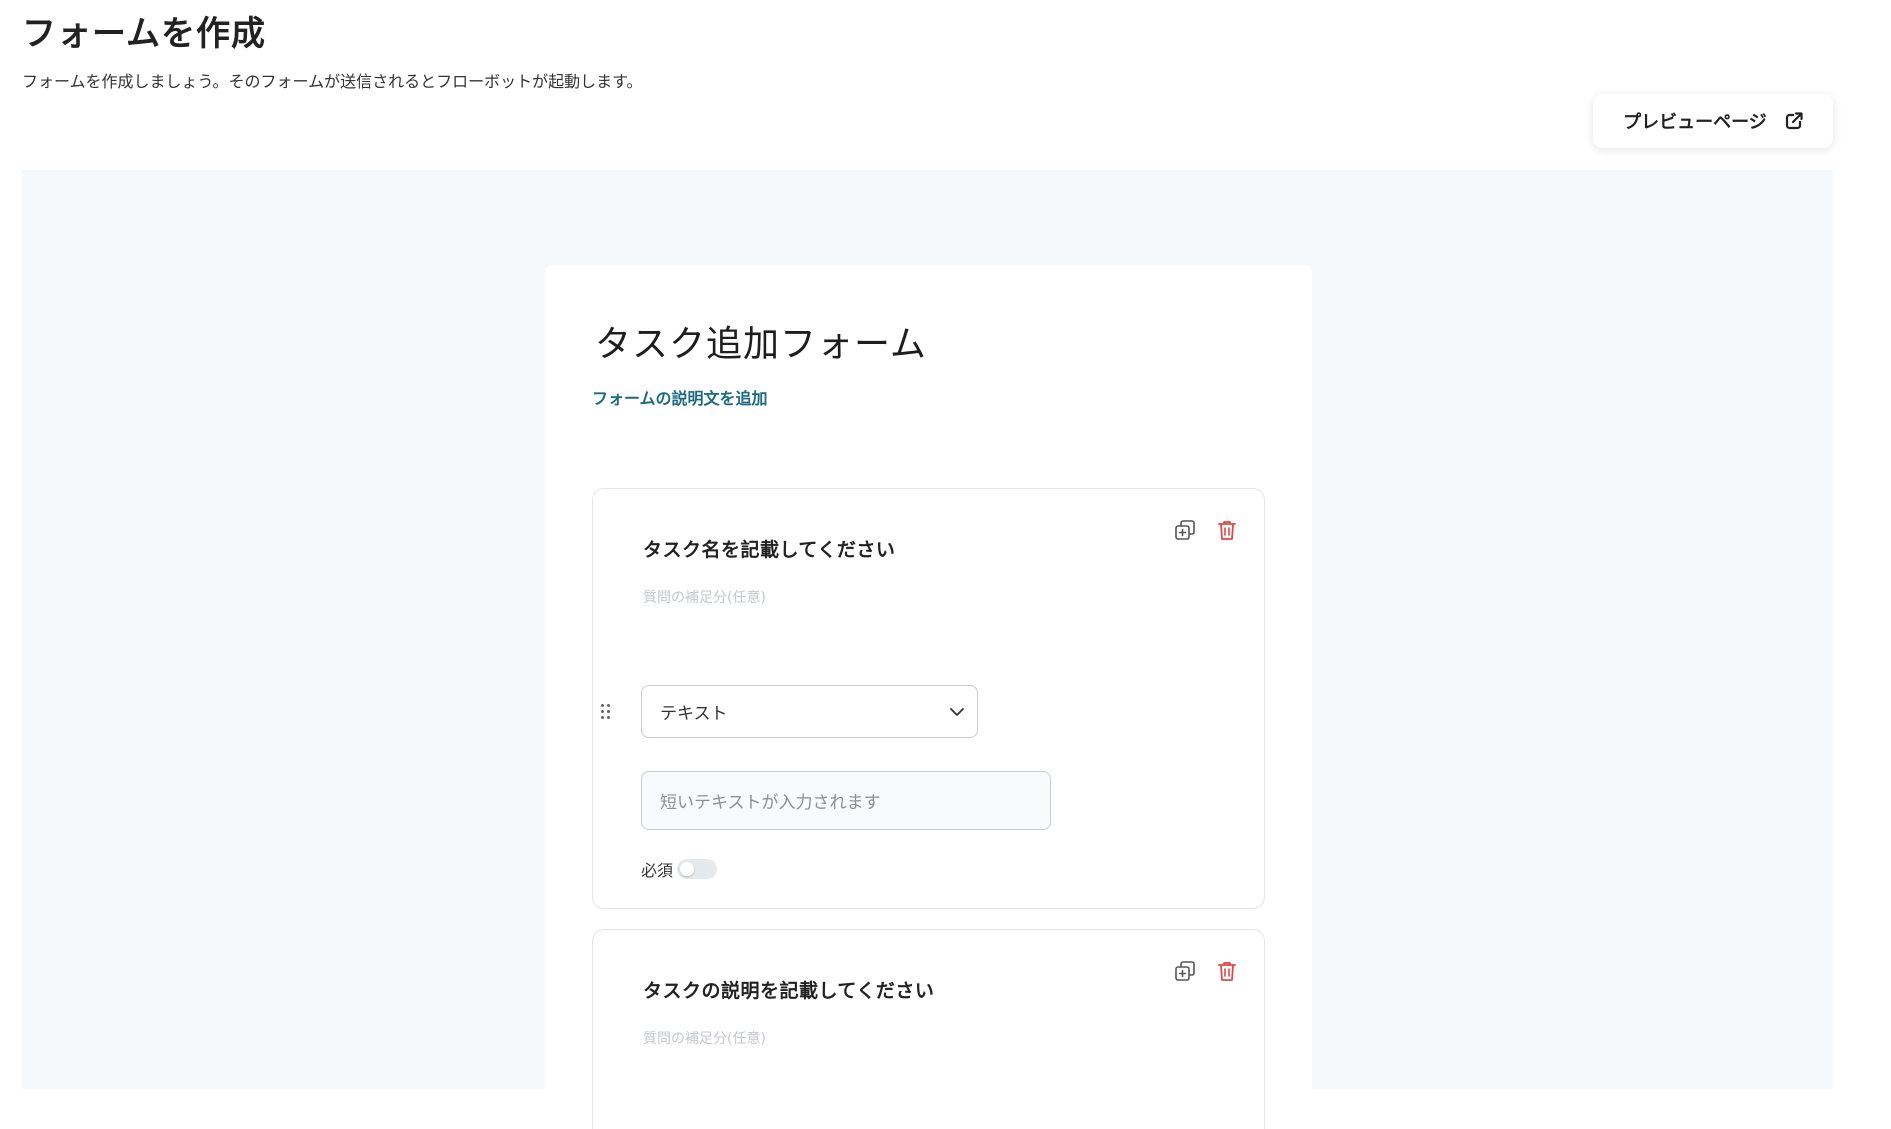  I want to click on preview-page-button: プレビューページ, so click(1713, 121).